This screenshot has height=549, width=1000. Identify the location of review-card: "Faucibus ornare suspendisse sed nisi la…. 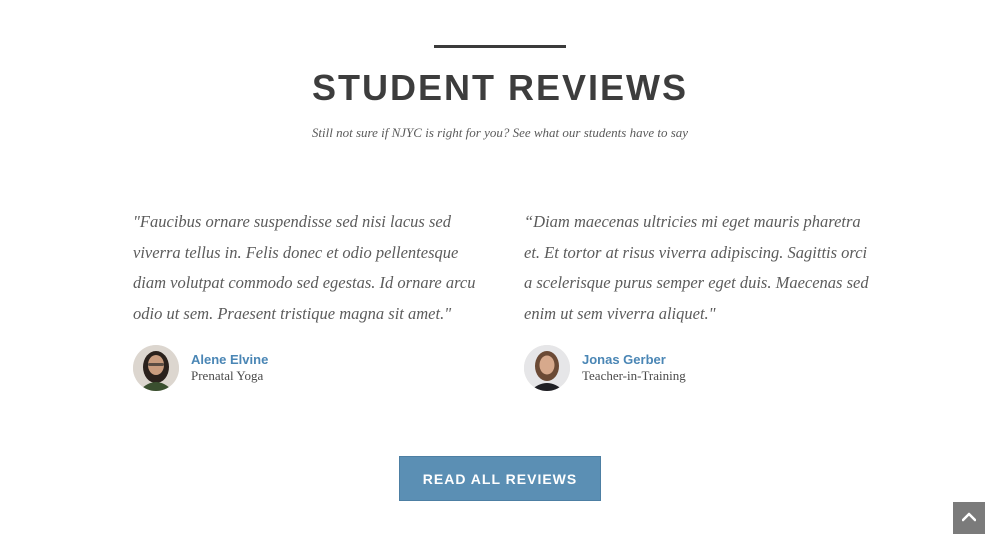
(308, 299).